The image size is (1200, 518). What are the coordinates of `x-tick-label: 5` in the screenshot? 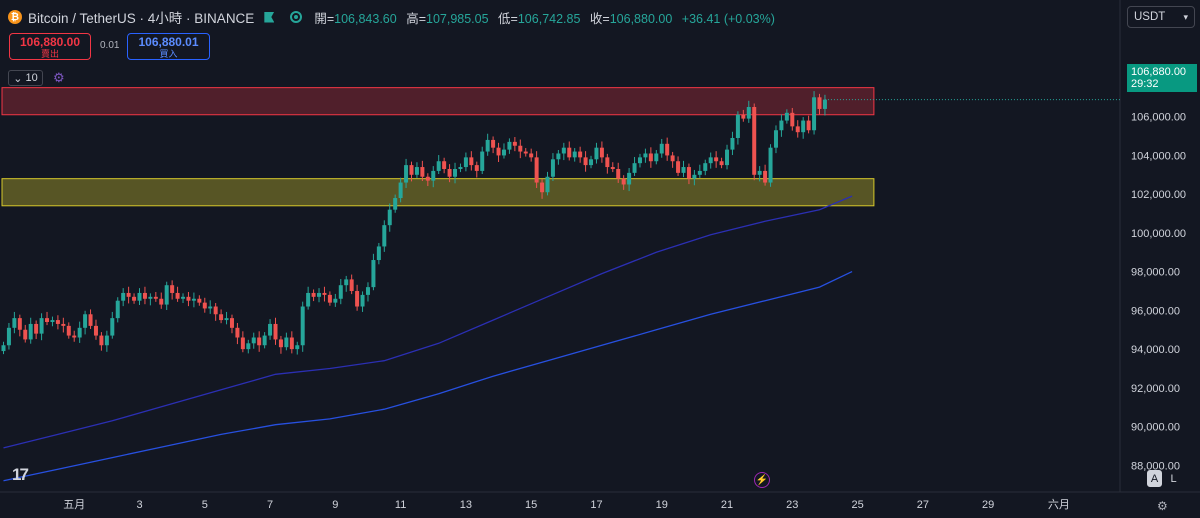 It's located at (205, 505).